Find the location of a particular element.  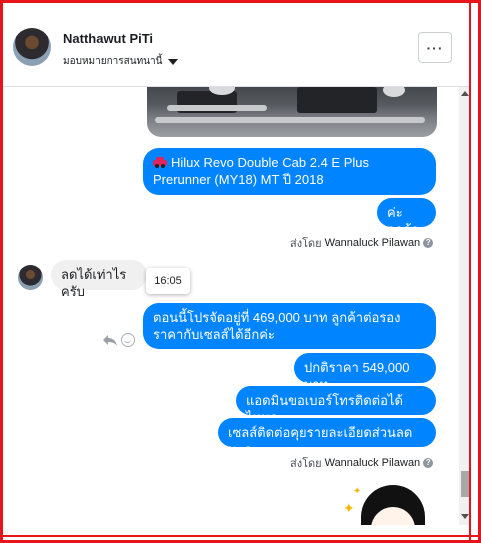

car-icon is located at coordinates (160, 162).